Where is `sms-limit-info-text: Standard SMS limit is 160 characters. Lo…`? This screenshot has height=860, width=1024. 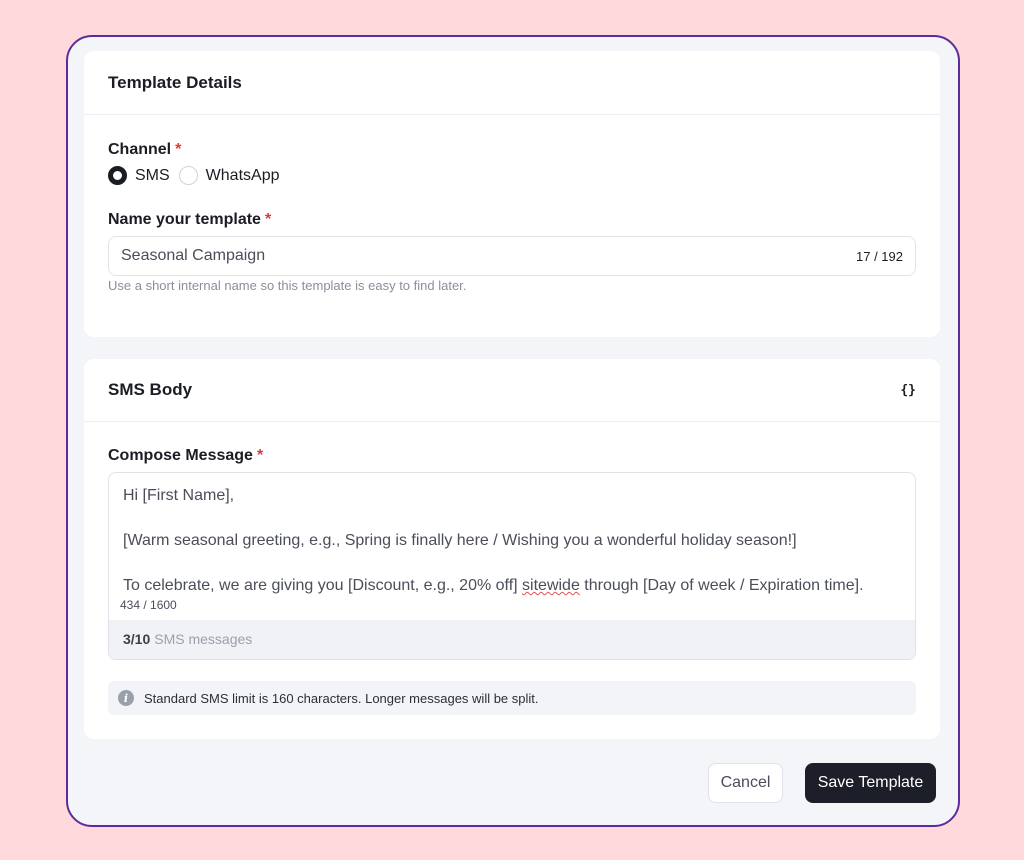
sms-limit-info-text: Standard SMS limit is 160 characters. Lo… is located at coordinates (341, 698).